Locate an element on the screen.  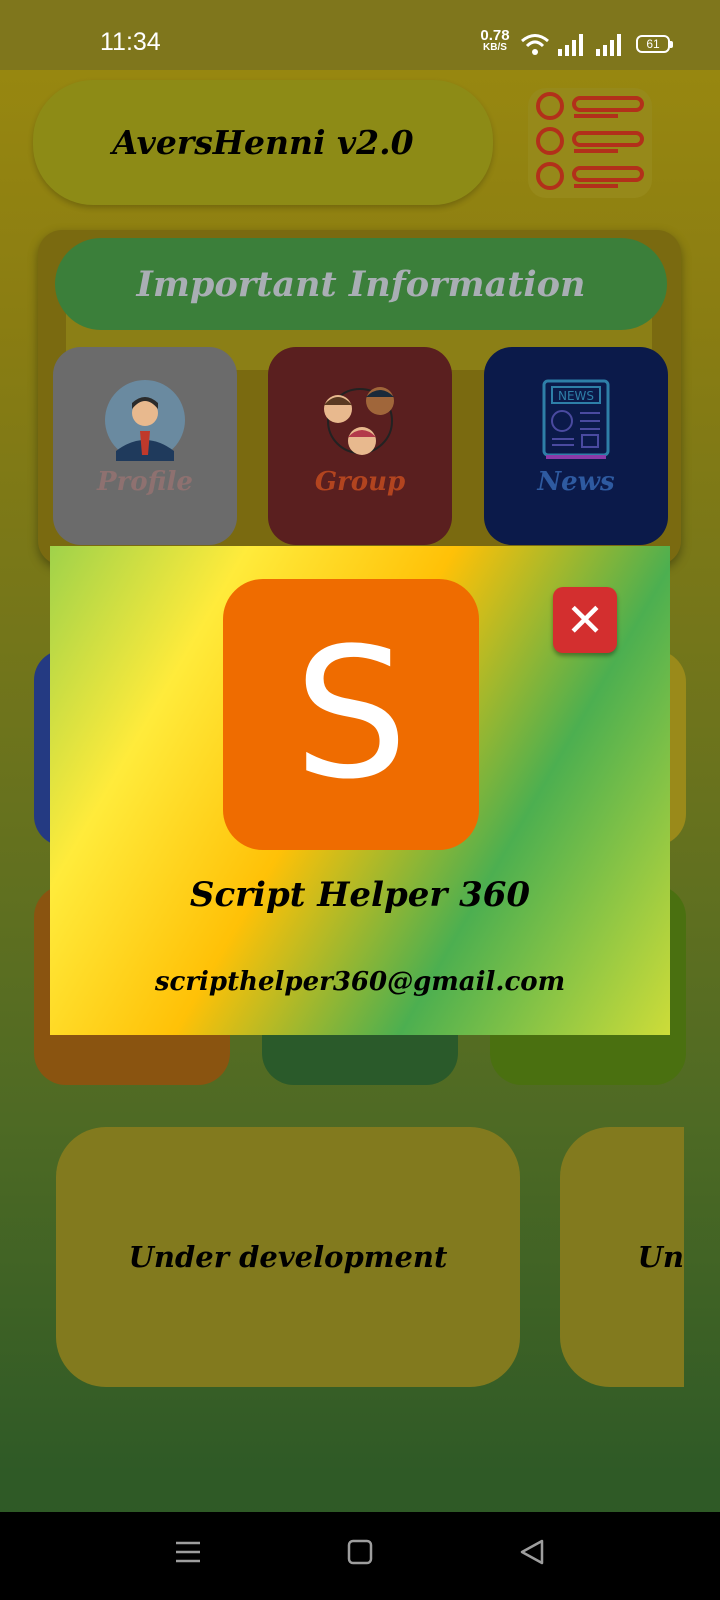
group-card-label: Group is located at coordinates (360, 482).